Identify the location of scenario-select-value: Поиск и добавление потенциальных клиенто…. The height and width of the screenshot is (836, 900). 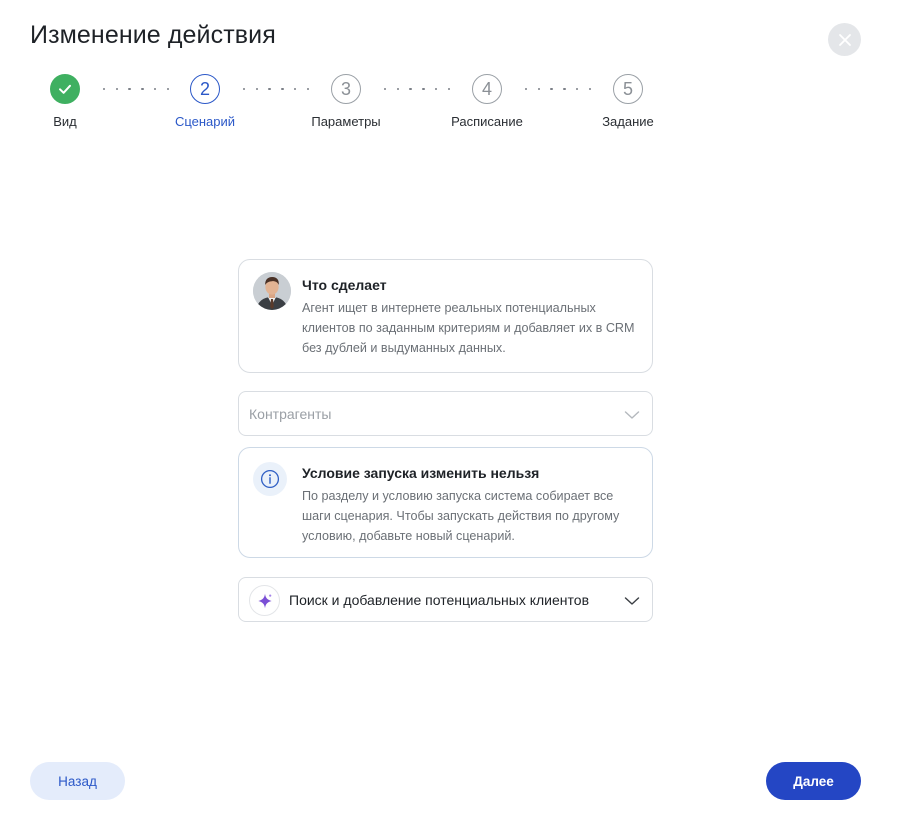
(439, 600).